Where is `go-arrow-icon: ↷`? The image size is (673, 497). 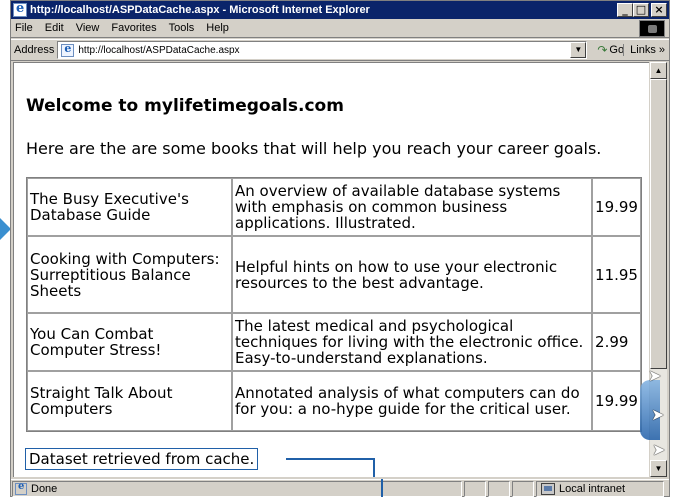 go-arrow-icon: ↷ is located at coordinates (602, 50).